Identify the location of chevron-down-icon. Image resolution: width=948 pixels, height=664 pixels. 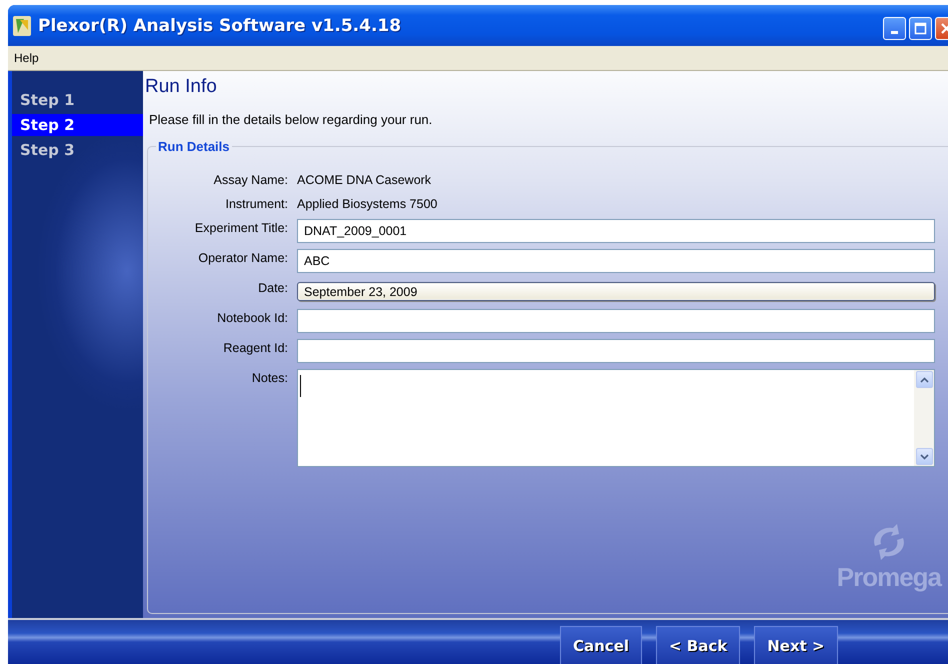
(924, 457).